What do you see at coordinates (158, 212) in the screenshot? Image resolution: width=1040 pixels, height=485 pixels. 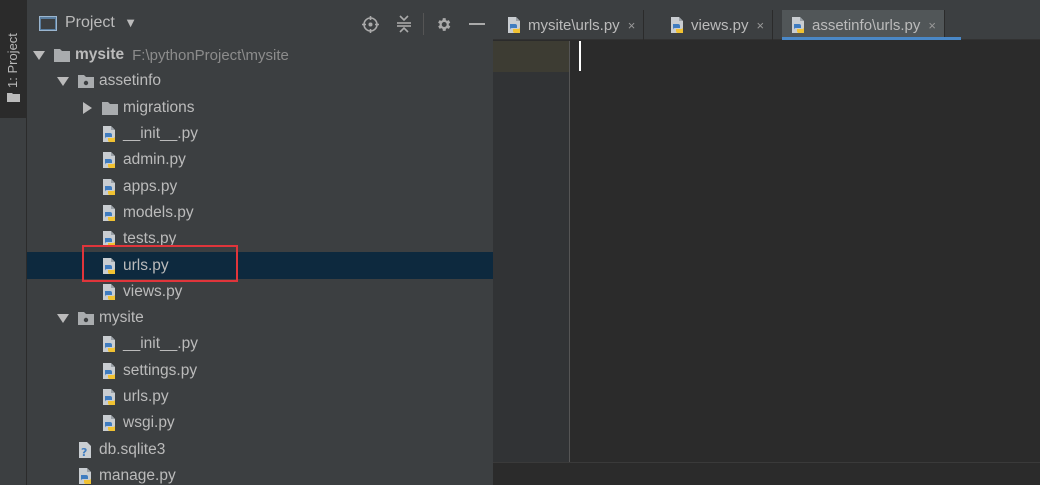 I see `tree-item-label: models.py` at bounding box center [158, 212].